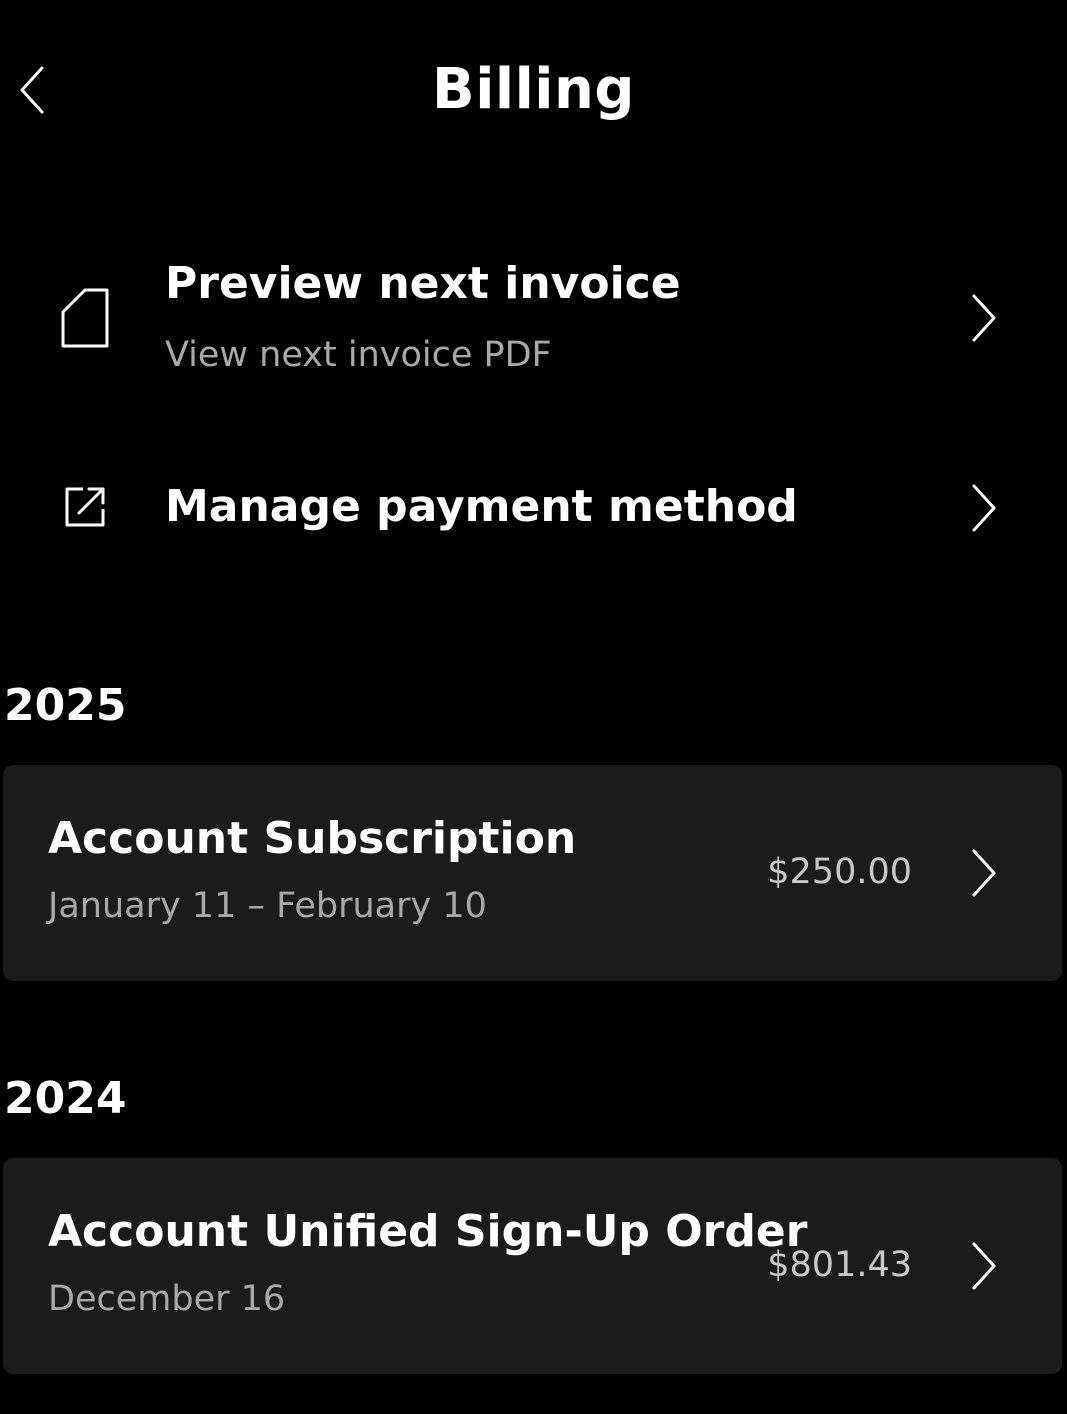  What do you see at coordinates (358, 355) in the screenshot?
I see `preview-next-invoice-subtitle: View next invoice PDF` at bounding box center [358, 355].